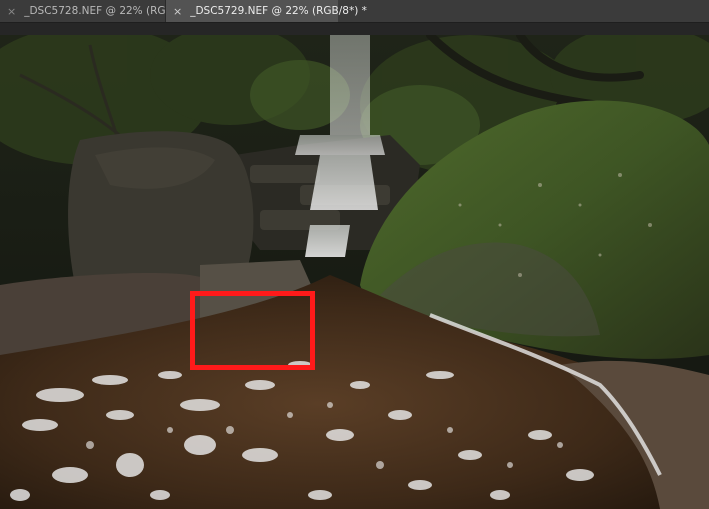 The image size is (709, 509). I want to click on tab-dsc5728: × _DSC5728.NEF @ 22% (RGB/8*) *, so click(100, 11).